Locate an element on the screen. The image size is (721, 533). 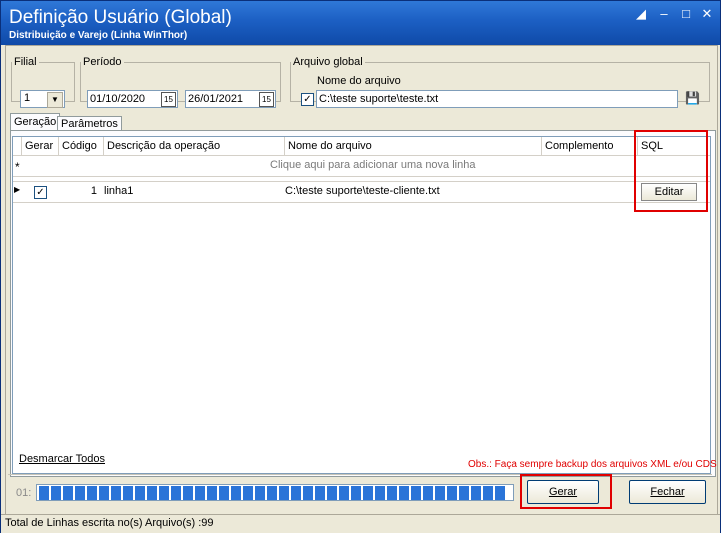
row-gerar-checkbox: ✓ is located at coordinates (40, 192).